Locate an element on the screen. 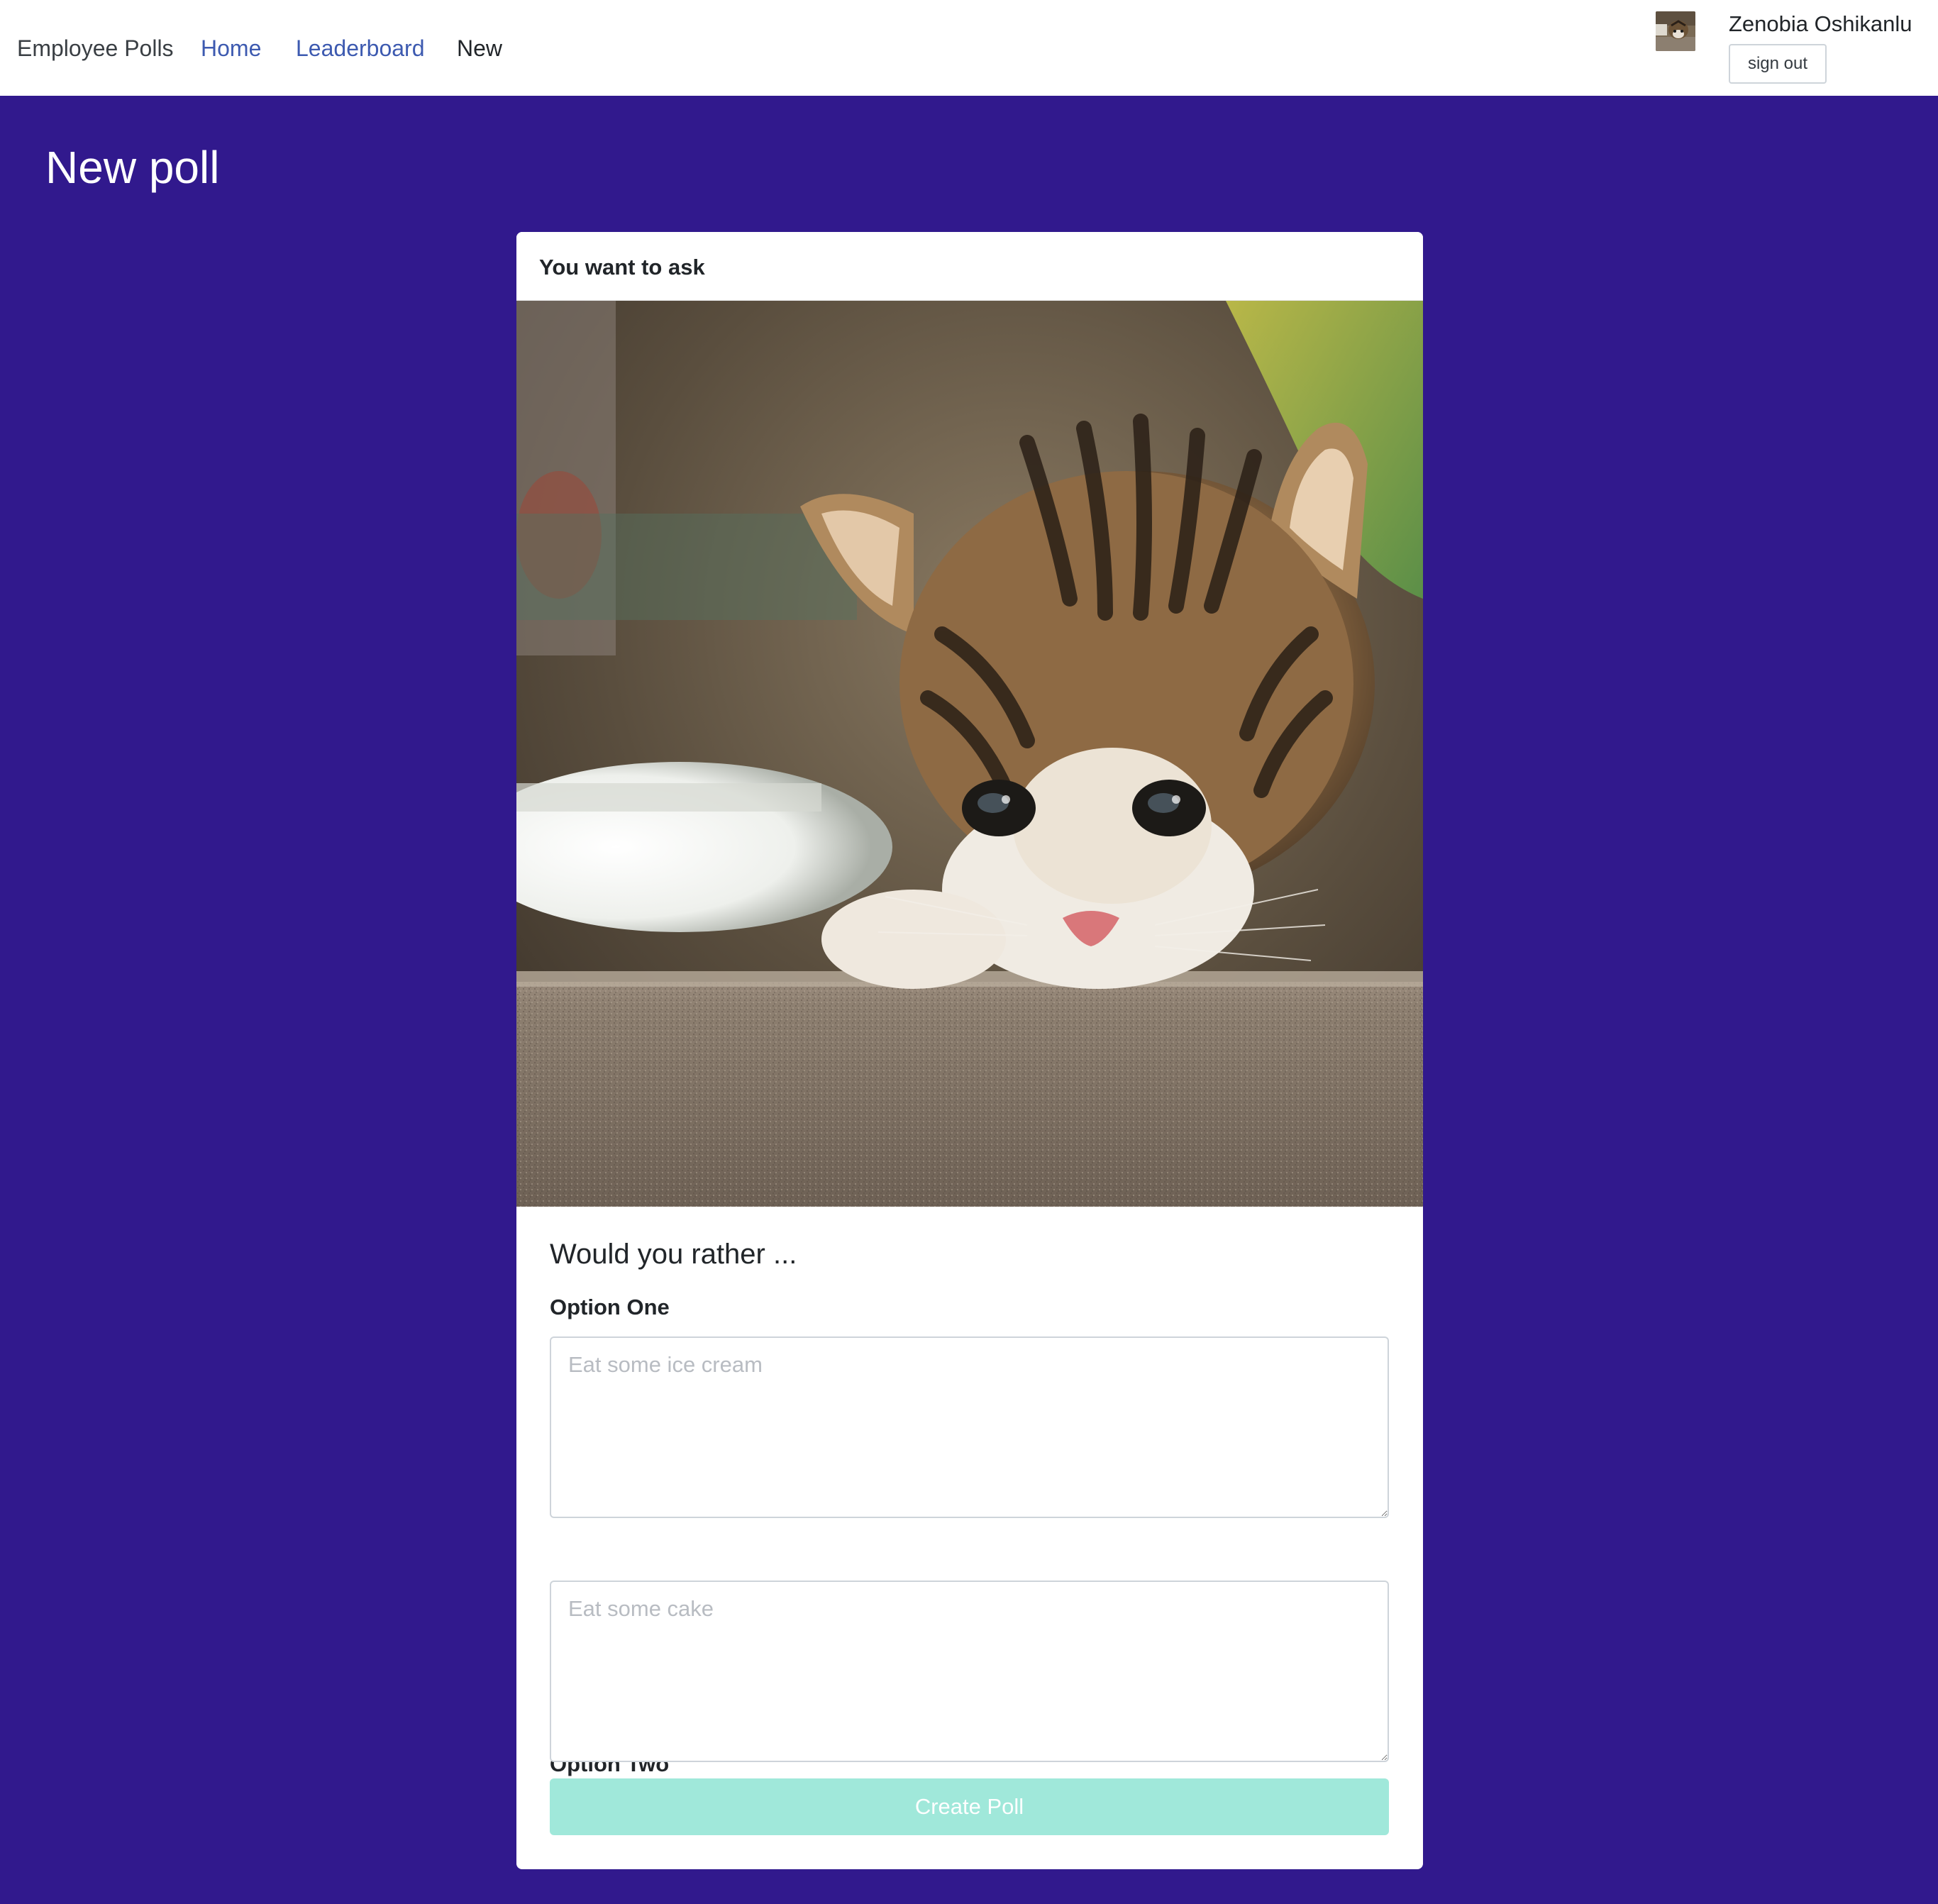  option-one-label: Option One is located at coordinates (610, 1307).